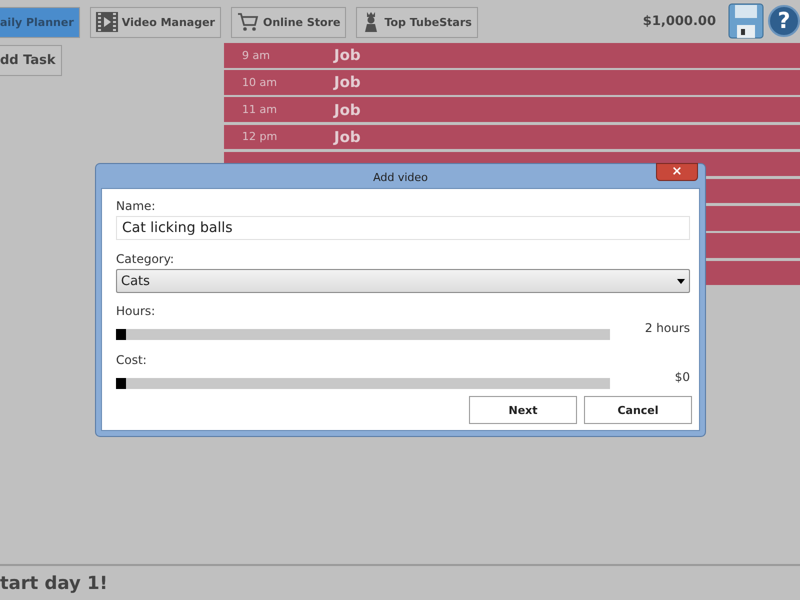 Image resolution: width=800 pixels, height=600 pixels. Describe the element at coordinates (400, 177) in the screenshot. I see `dialog-title: Add video` at that location.